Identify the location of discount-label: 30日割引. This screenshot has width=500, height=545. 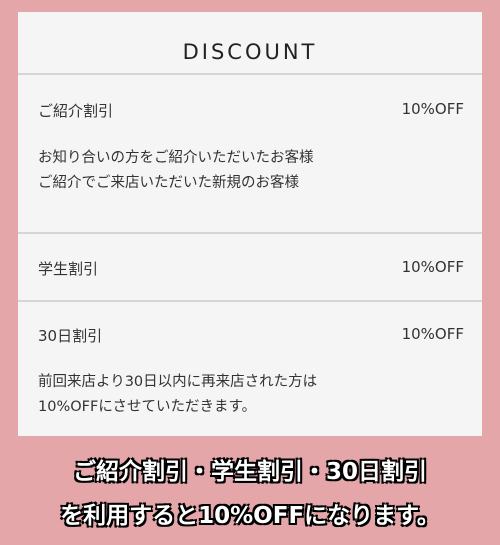
(70, 336).